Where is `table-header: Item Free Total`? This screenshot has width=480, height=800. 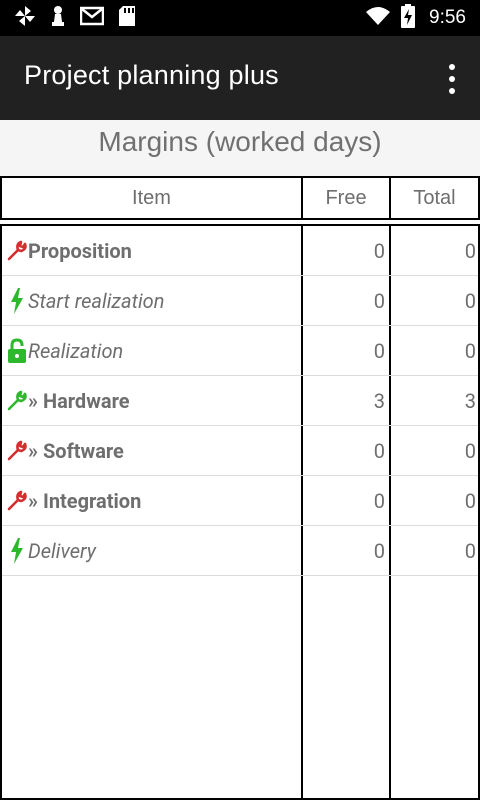
table-header: Item Free Total is located at coordinates (240, 198).